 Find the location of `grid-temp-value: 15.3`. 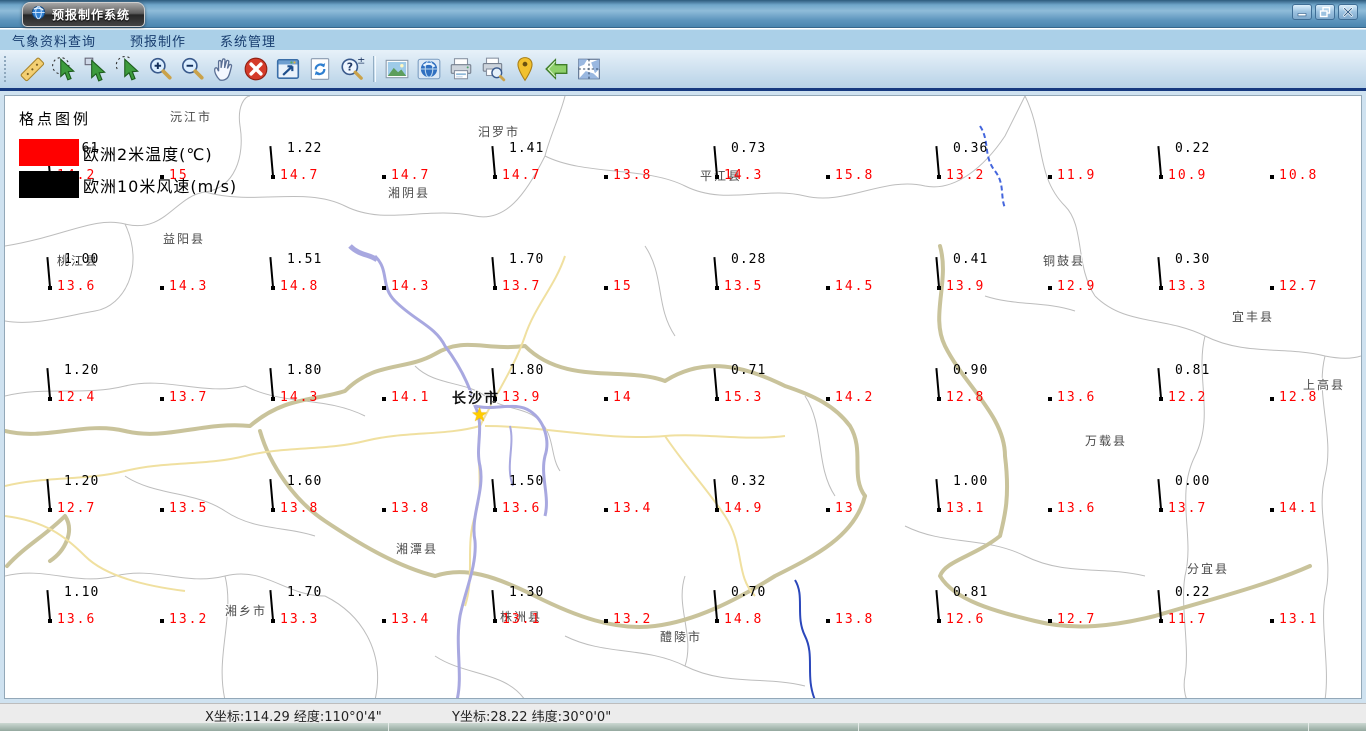

grid-temp-value: 15.3 is located at coordinates (744, 397).